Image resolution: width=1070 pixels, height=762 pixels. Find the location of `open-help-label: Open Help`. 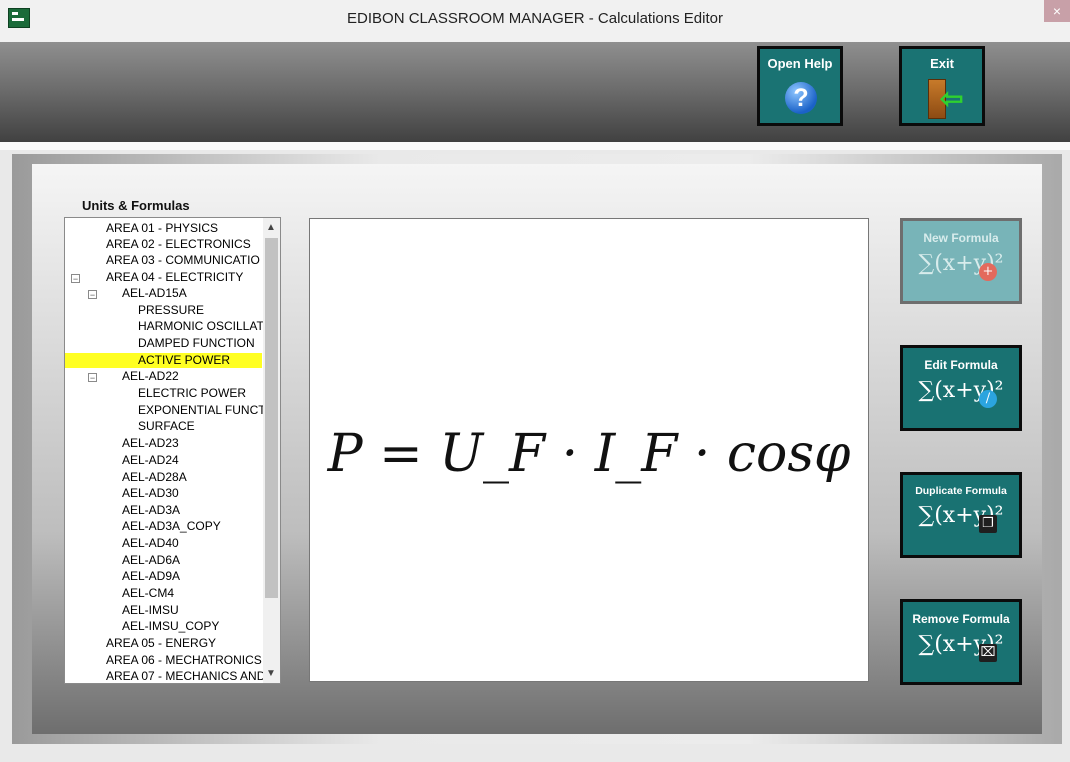

open-help-label: Open Help is located at coordinates (800, 63).